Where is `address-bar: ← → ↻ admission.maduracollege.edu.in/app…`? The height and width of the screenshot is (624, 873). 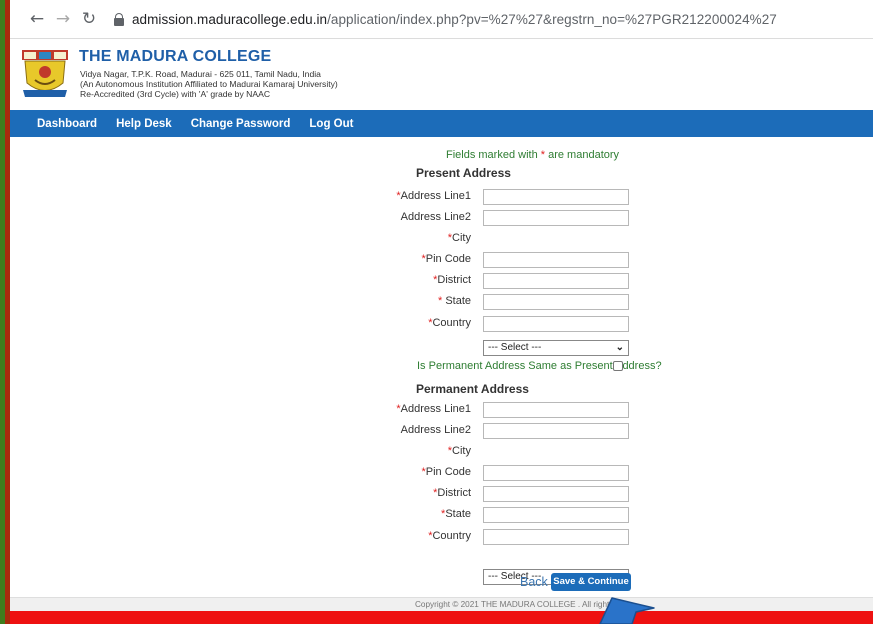
address-bar: ← → ↻ admission.maduracollege.edu.in/app… is located at coordinates (441, 19).